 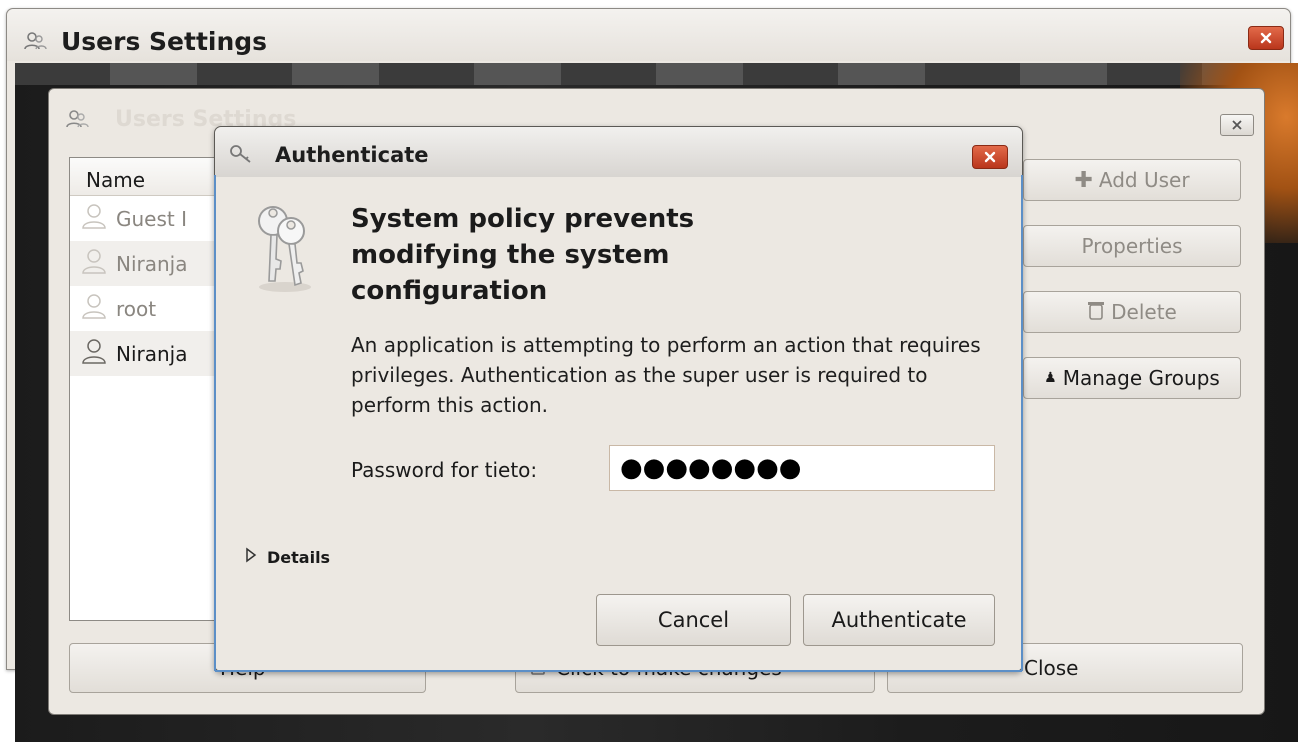 What do you see at coordinates (648, 35) in the screenshot?
I see `outer-titlebar: Users Settings` at bounding box center [648, 35].